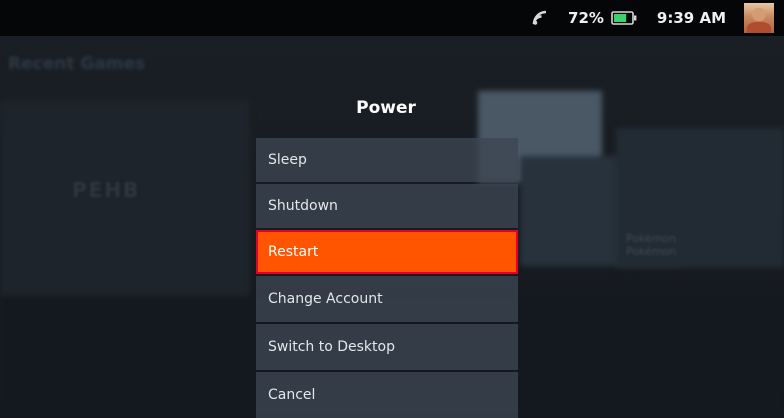 The width and height of the screenshot is (784, 418). Describe the element at coordinates (387, 299) in the screenshot. I see `change-account-button: Change Account` at that location.